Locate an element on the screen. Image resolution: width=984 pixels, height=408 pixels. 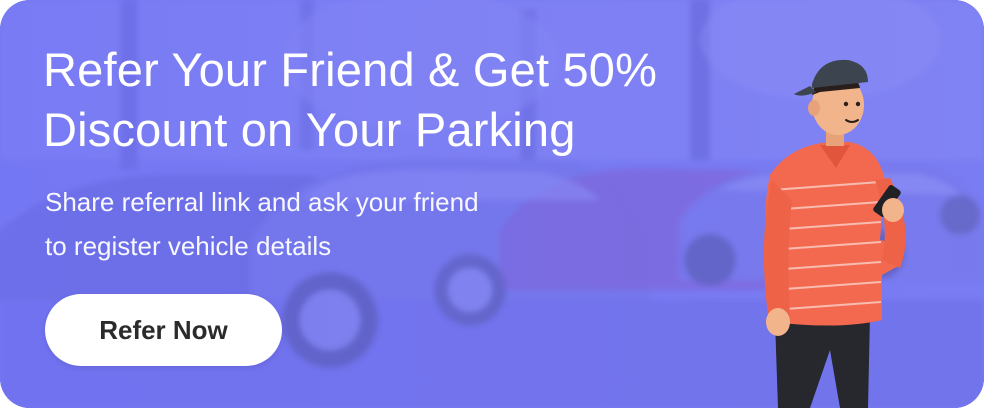
headline-line-1: Refer Your Friend & Get 50% is located at coordinates (350, 69).